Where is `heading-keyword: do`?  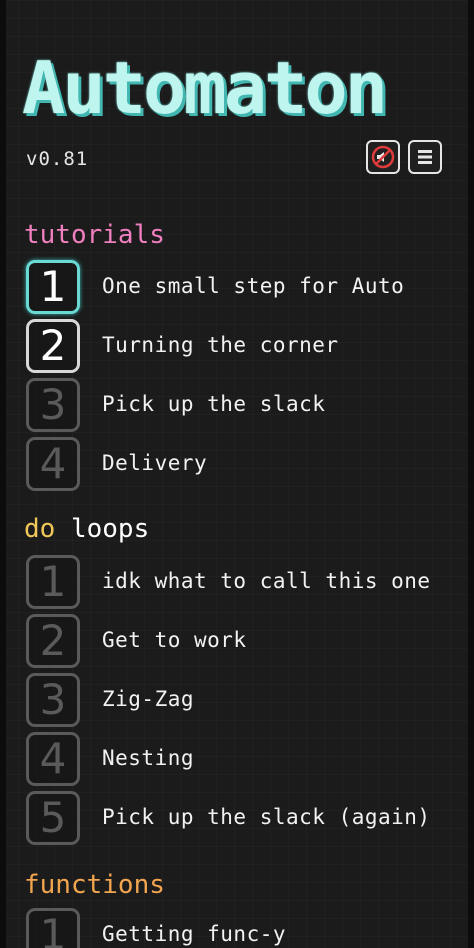 heading-keyword: do is located at coordinates (40, 529).